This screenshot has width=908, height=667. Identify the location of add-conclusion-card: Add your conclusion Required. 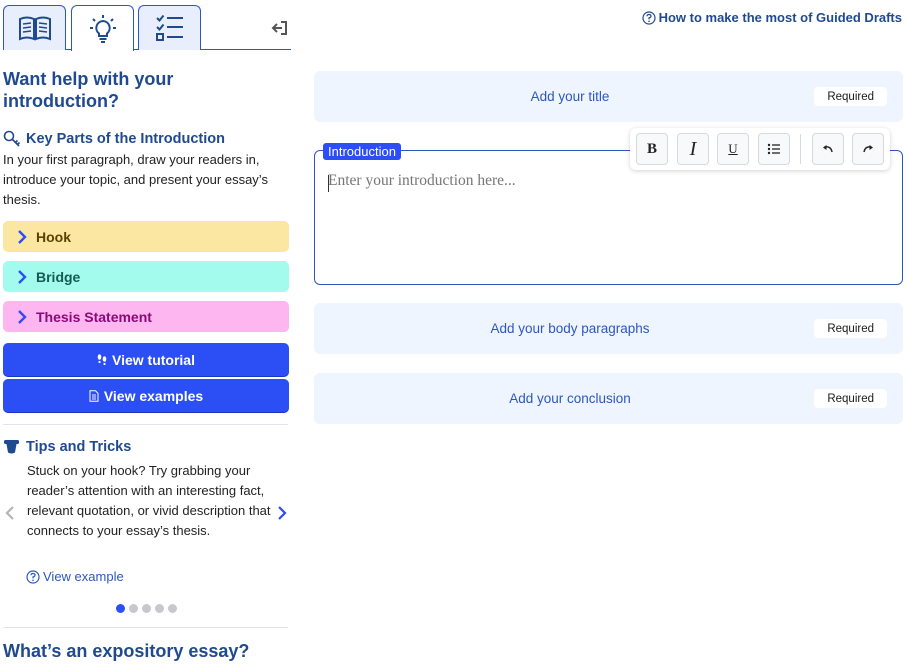
(608, 398).